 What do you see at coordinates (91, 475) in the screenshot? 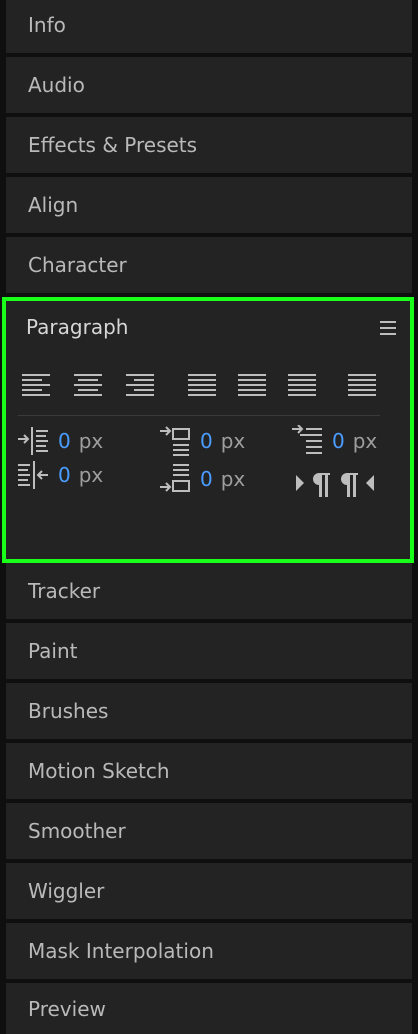
I see `indent-right-unit: px` at bounding box center [91, 475].